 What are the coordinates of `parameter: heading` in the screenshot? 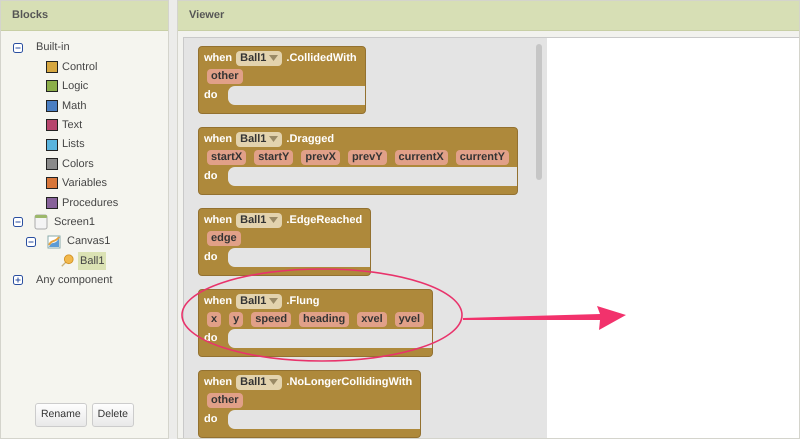 It's located at (324, 319).